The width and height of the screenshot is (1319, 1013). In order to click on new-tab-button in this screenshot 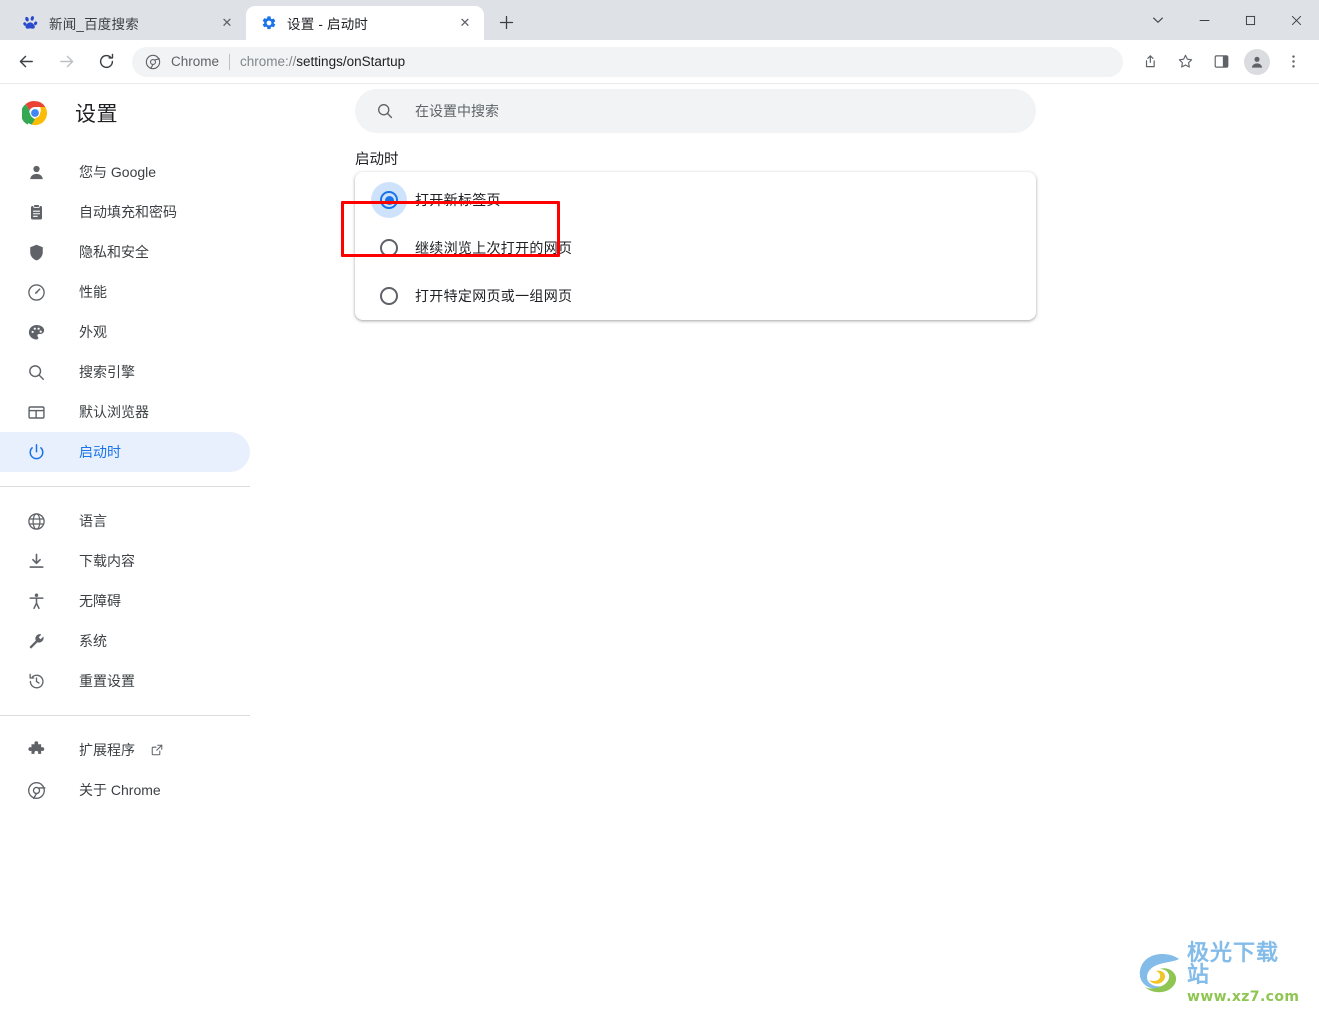, I will do `click(506, 22)`.